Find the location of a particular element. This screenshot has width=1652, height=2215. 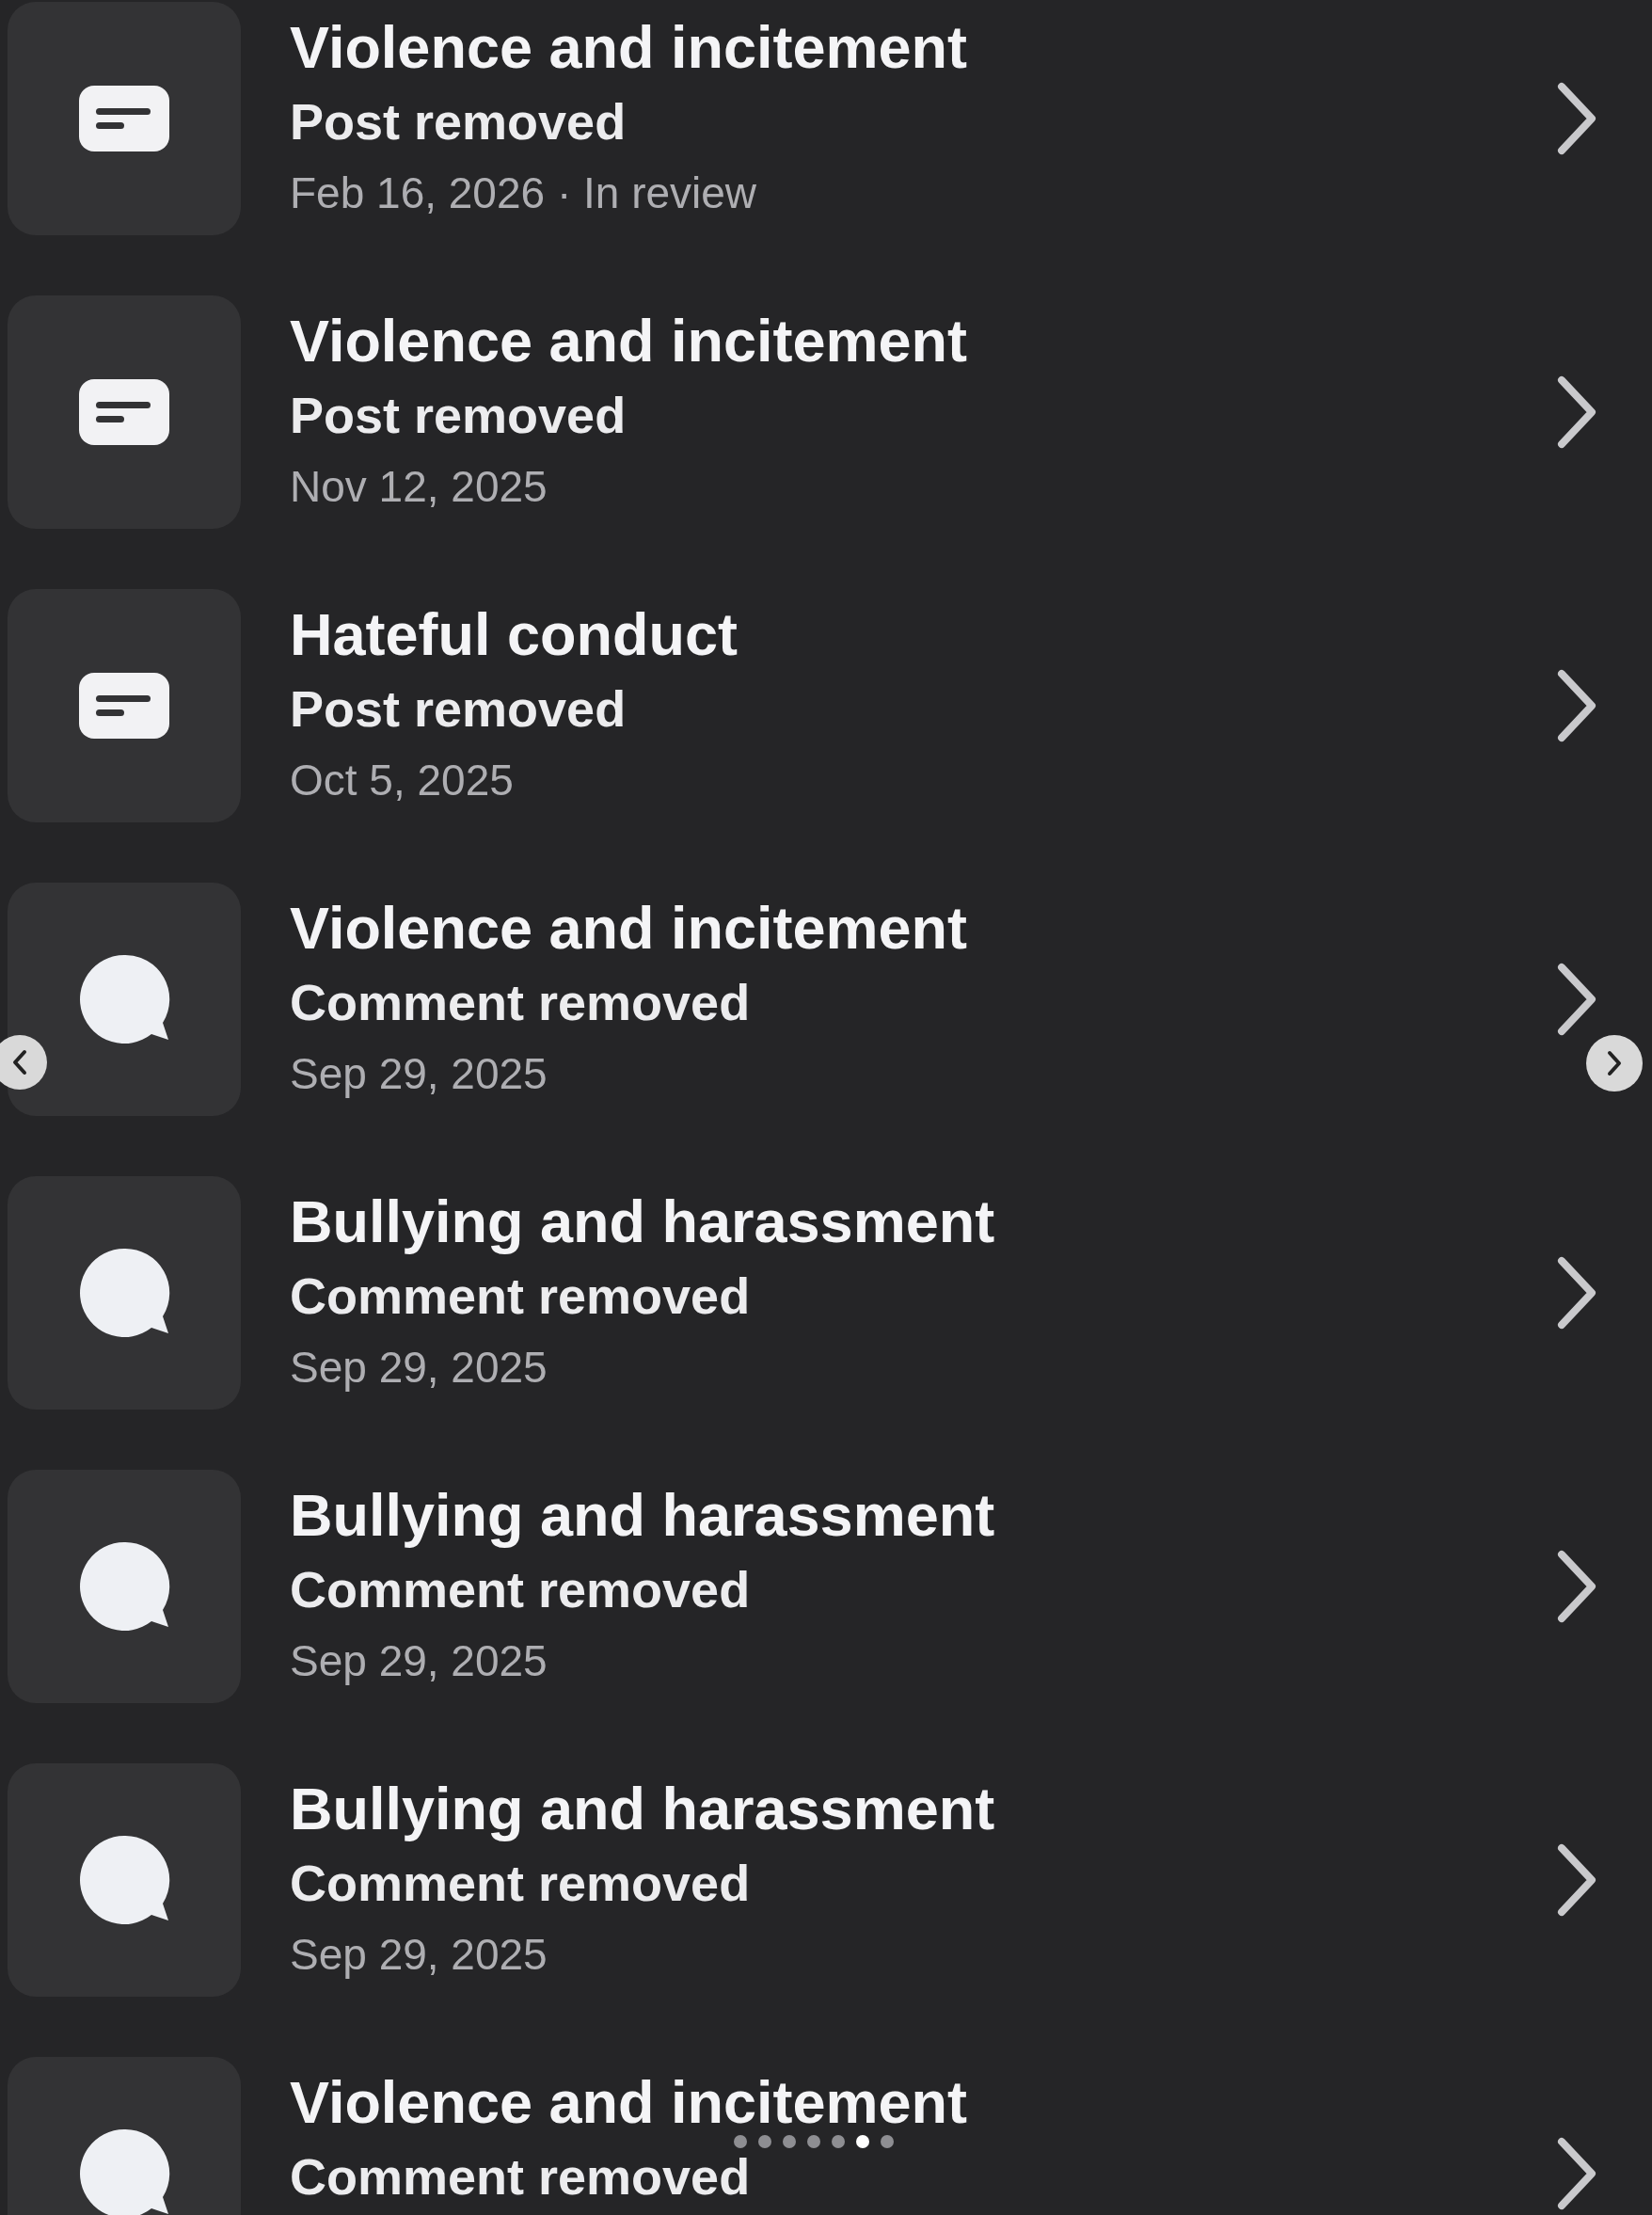

chevron-left-icon is located at coordinates (19, 1062).